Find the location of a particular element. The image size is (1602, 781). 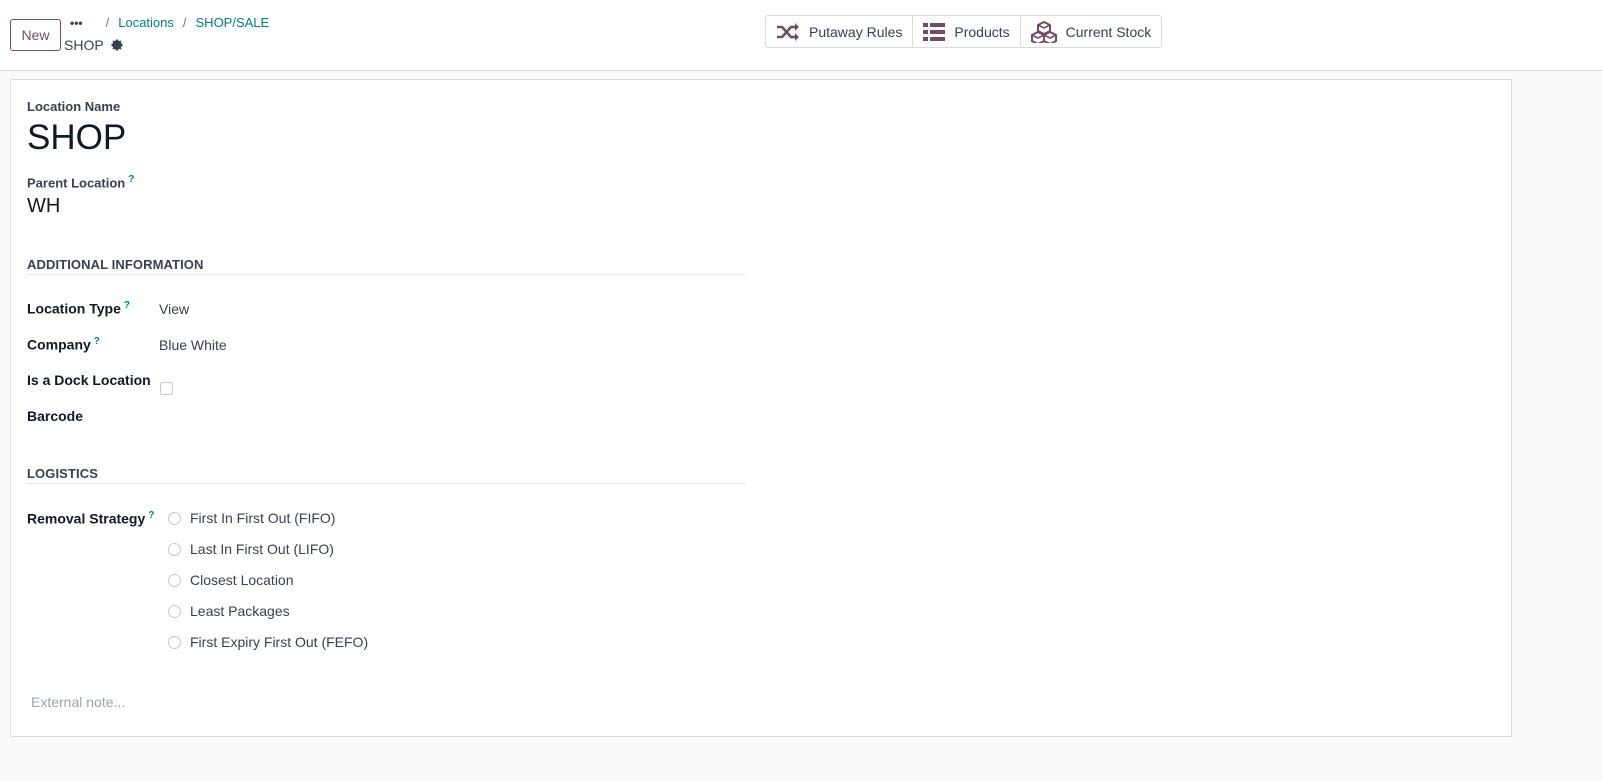

parent-location-label: Parent Location? is located at coordinates (81, 182).